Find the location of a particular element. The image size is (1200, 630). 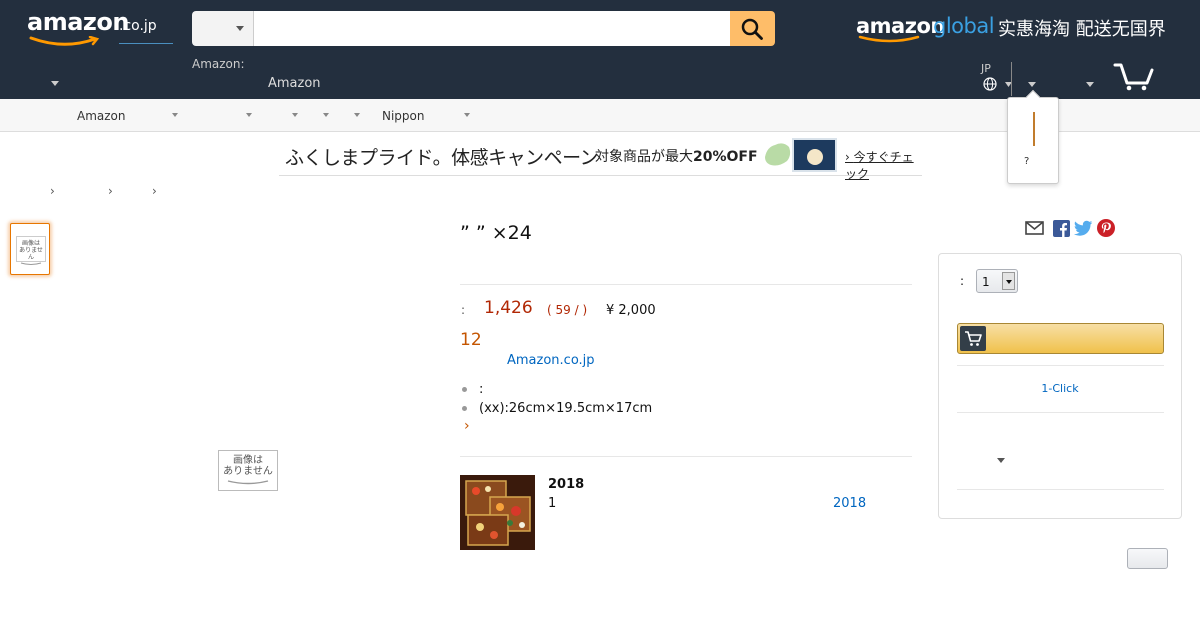

amazon-global-banner: amazon global 实惠海淘 配送无国界 is located at coordinates (1021, 29).